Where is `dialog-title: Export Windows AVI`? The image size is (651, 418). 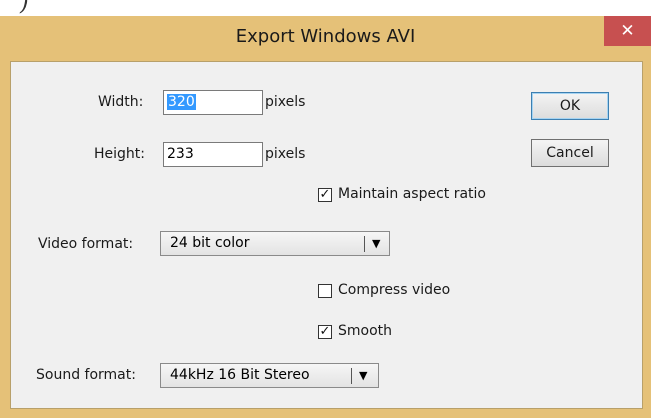 dialog-title: Export Windows AVI is located at coordinates (325, 36).